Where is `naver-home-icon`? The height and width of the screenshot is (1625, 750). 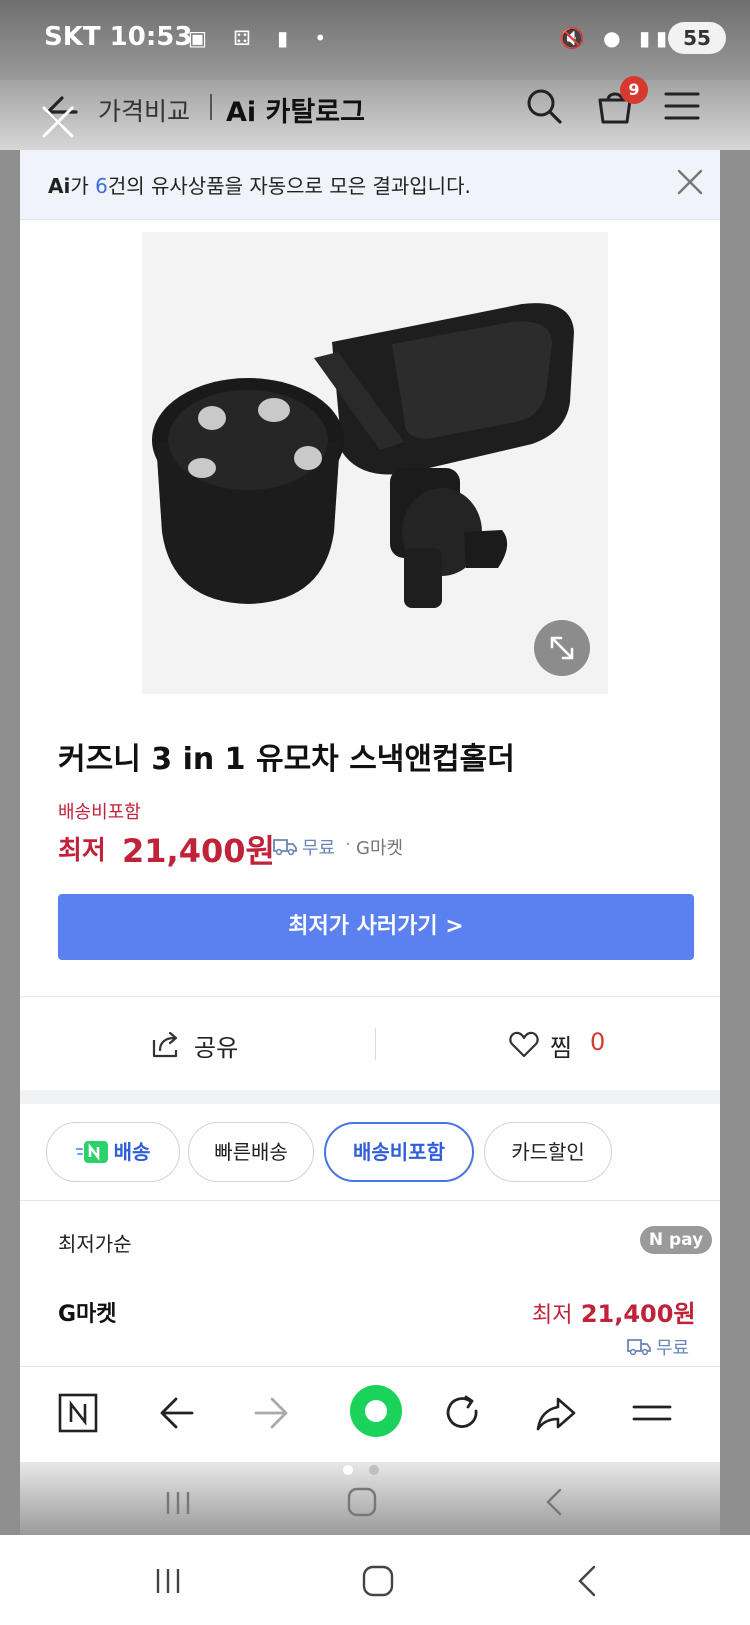
naver-home-icon is located at coordinates (78, 1413).